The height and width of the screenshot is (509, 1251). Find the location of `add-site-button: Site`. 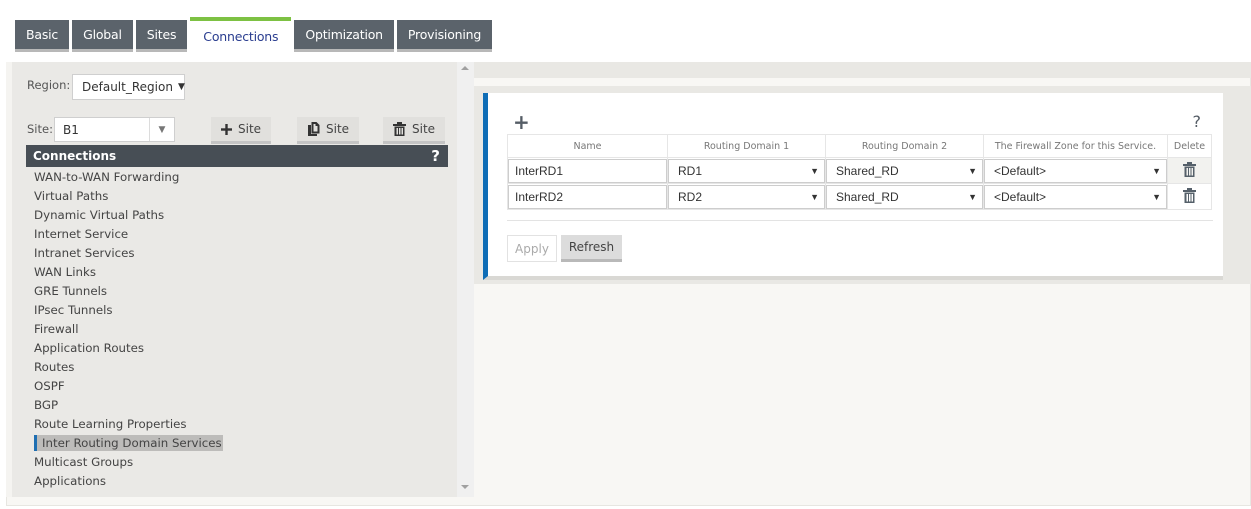

add-site-button: Site is located at coordinates (241, 130).